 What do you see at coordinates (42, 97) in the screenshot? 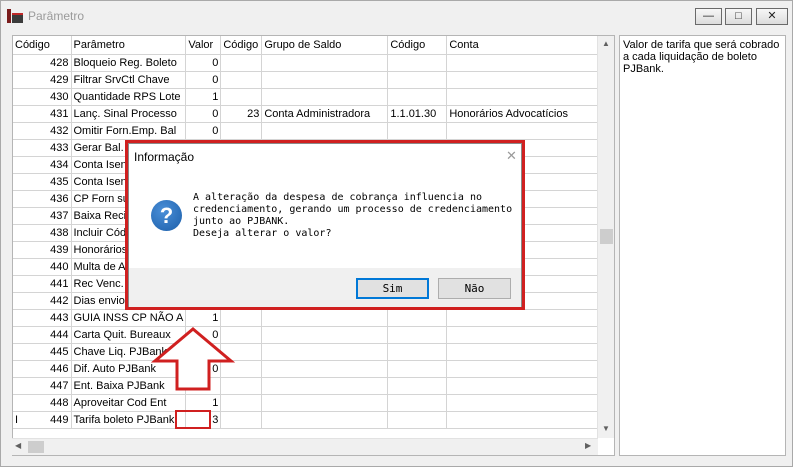
I see `table-cell: 430` at bounding box center [42, 97].